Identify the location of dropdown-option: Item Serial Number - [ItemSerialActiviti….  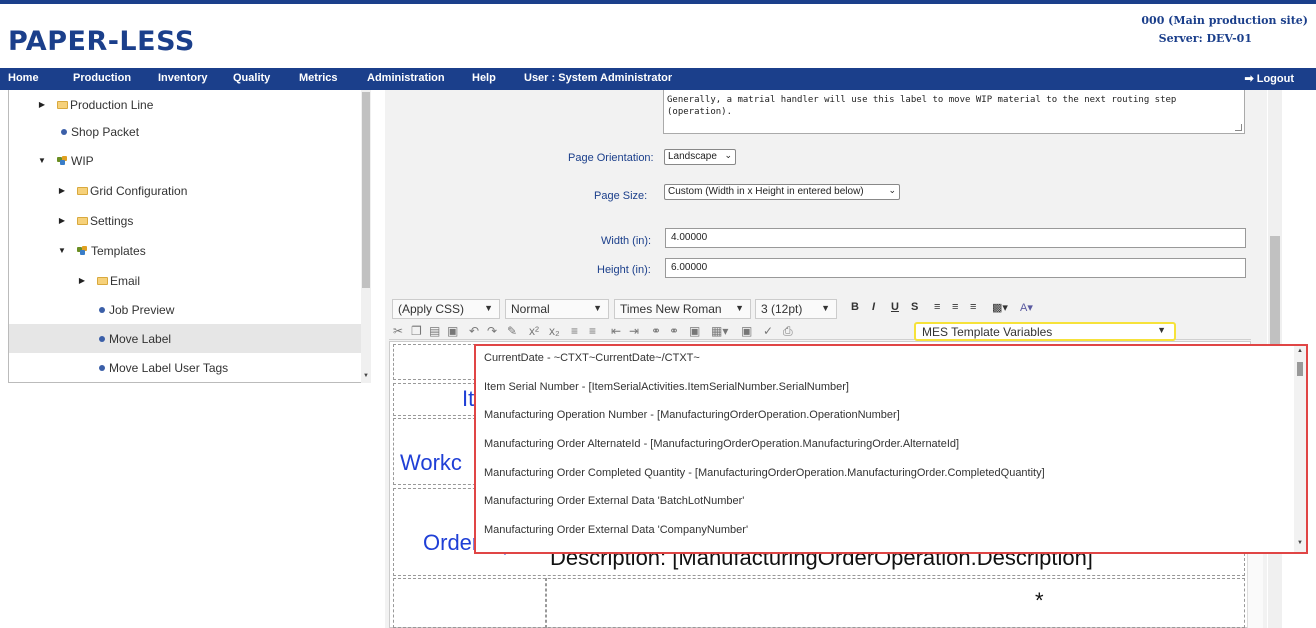
(666, 387).